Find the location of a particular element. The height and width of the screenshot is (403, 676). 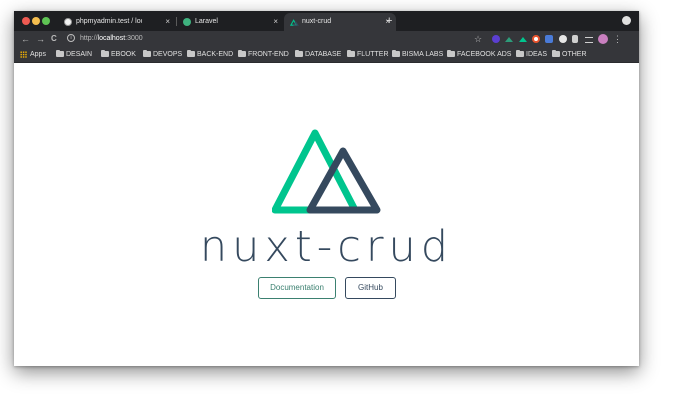

extensions-puzzle-icon is located at coordinates (575, 39).